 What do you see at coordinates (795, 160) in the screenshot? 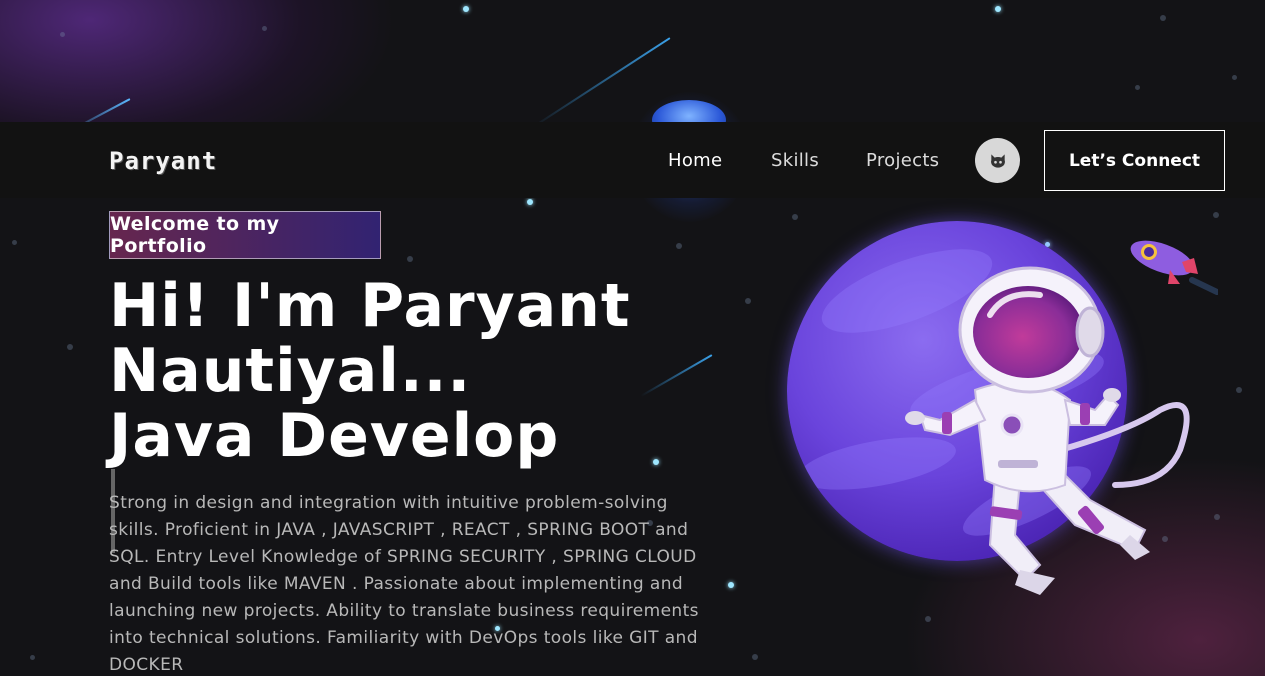
I see `nav-link-skills: Skills` at bounding box center [795, 160].